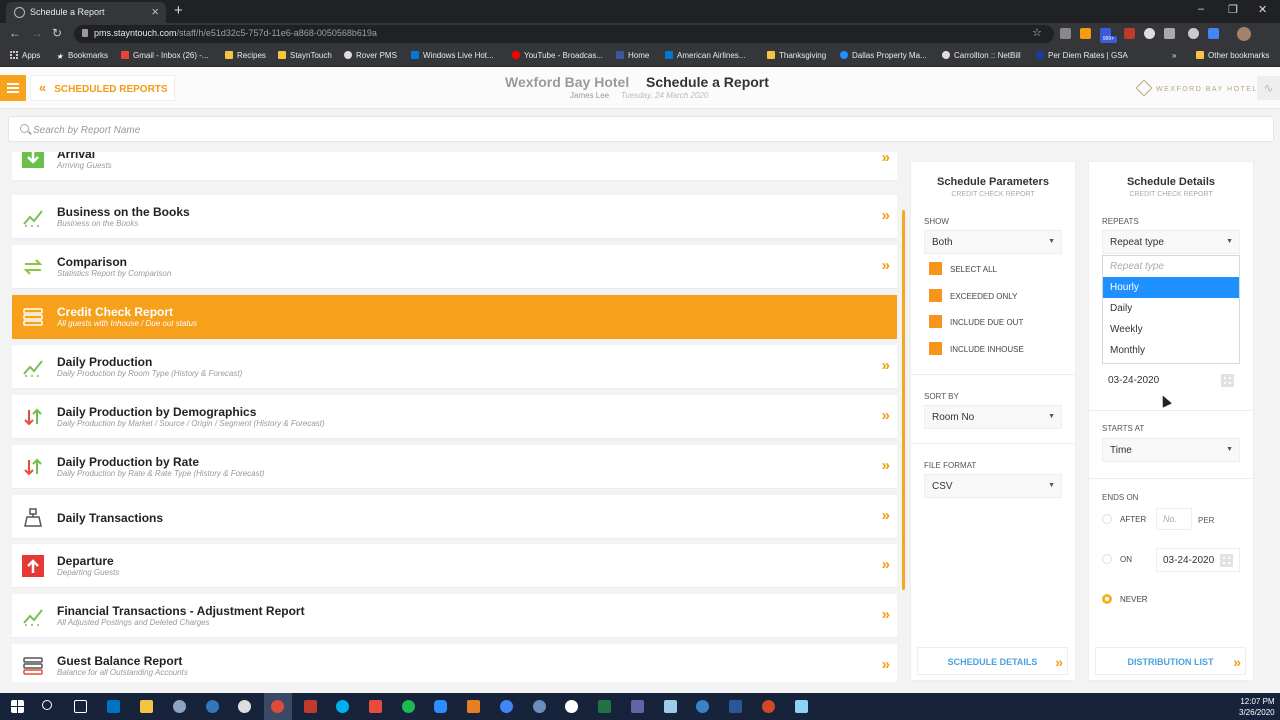  Describe the element at coordinates (13, 88) in the screenshot. I see `hamburger-menu-button` at that location.